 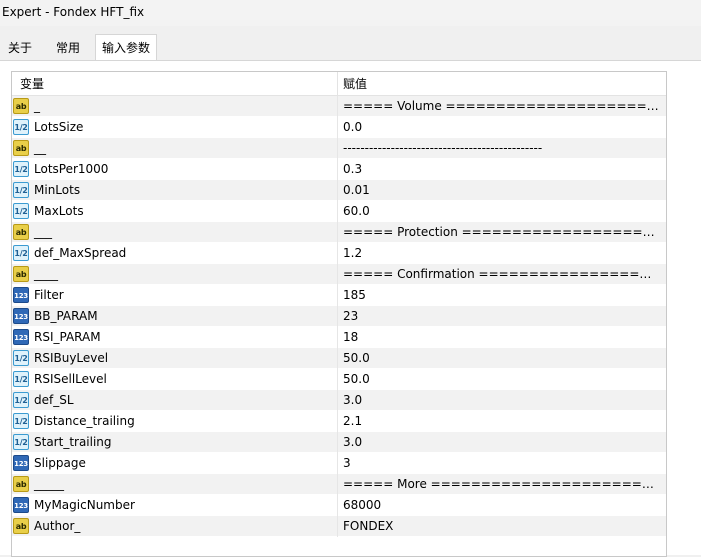 I want to click on table-row: 1/2 LotsSize 0.0, so click(x=339, y=127).